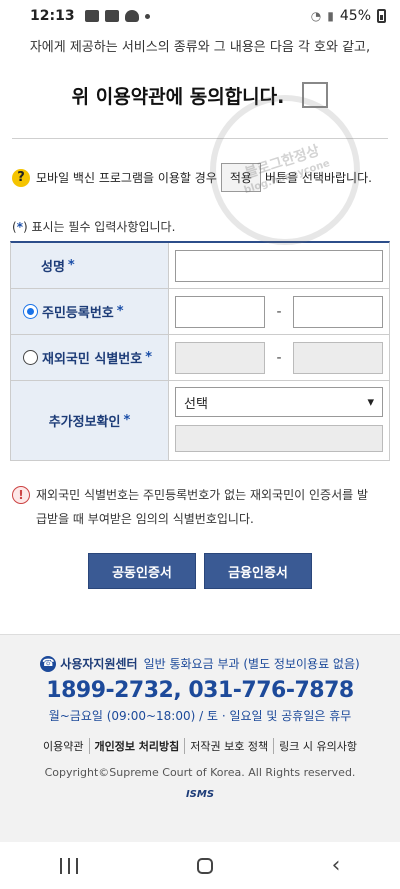  I want to click on back-icon: ‹, so click(336, 865).